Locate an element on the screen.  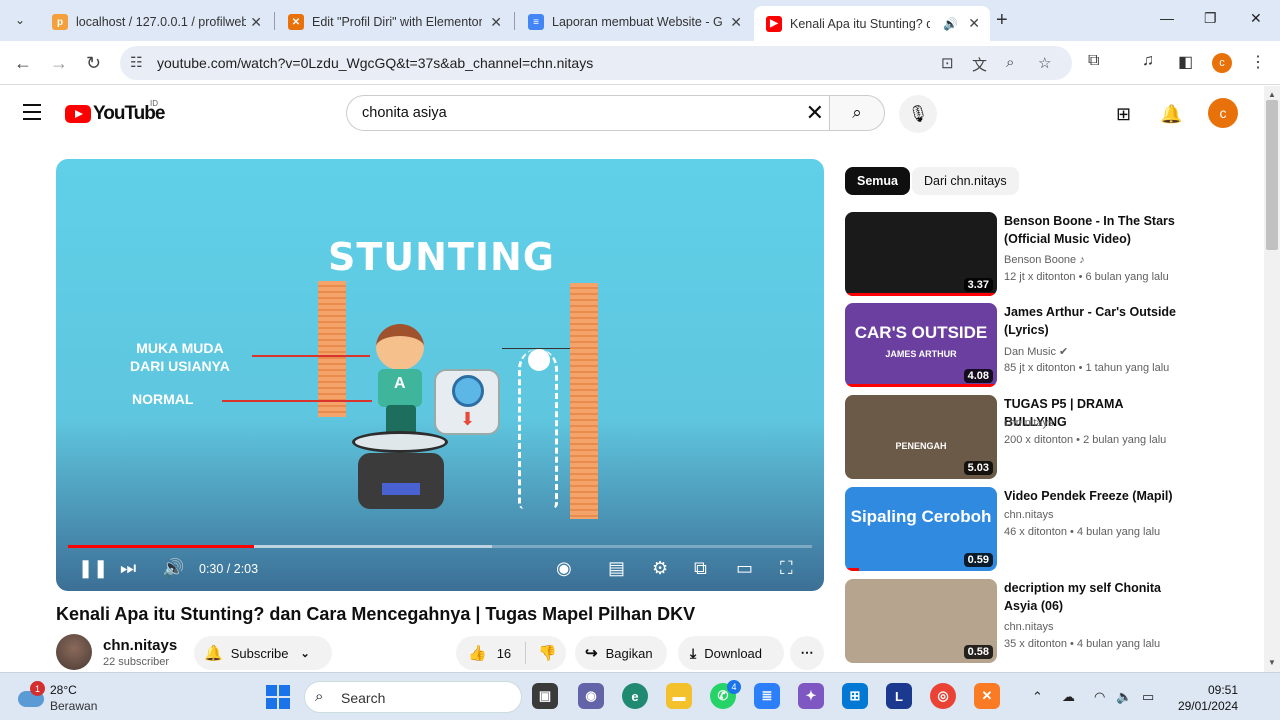
speaker-icon: 🔊 is located at coordinates (950, 24).